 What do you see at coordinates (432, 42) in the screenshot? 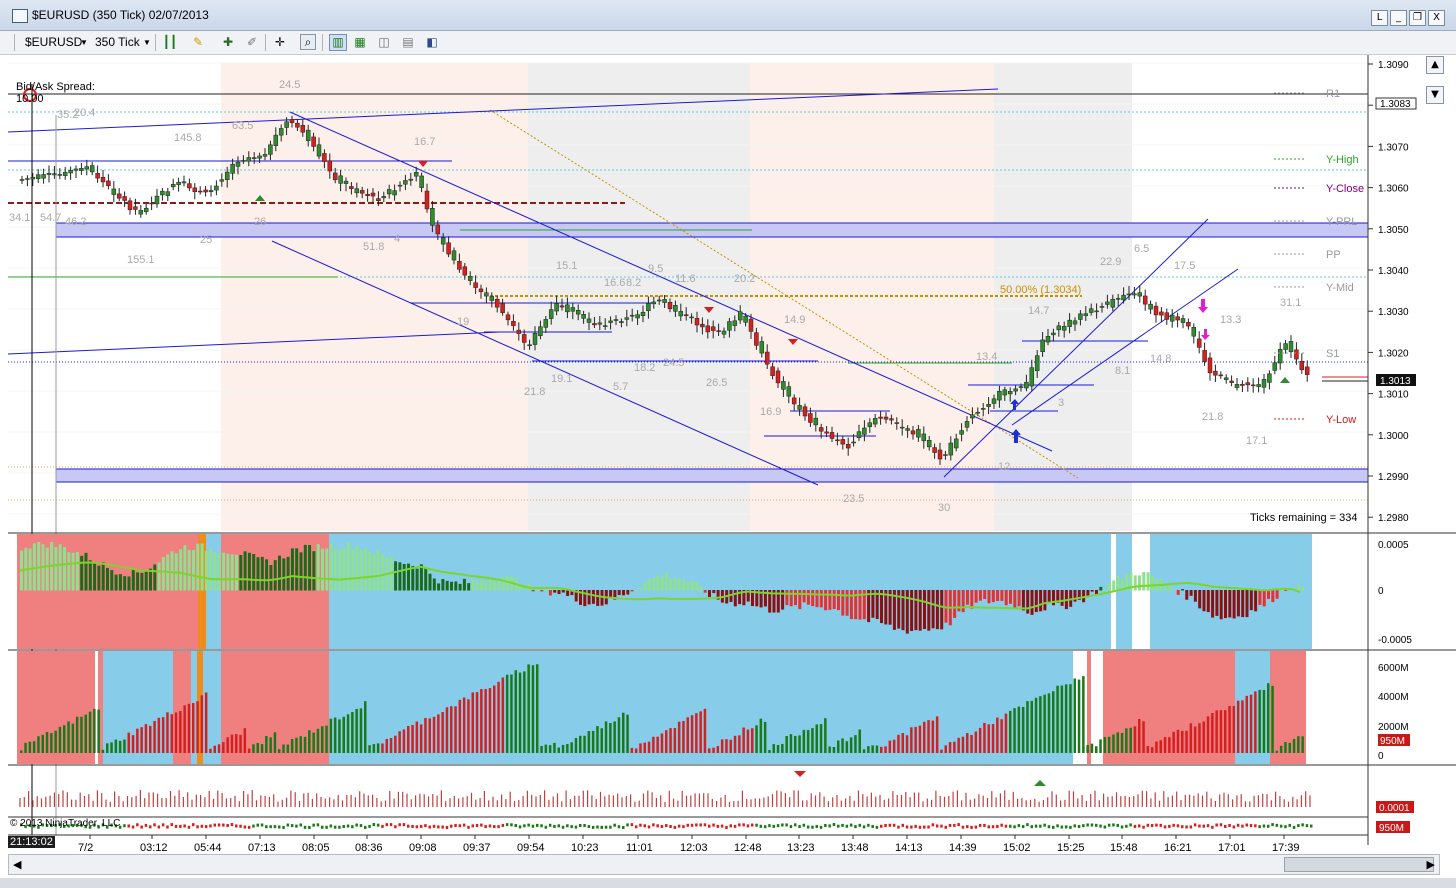
I see `template-icon: ◧` at bounding box center [432, 42].